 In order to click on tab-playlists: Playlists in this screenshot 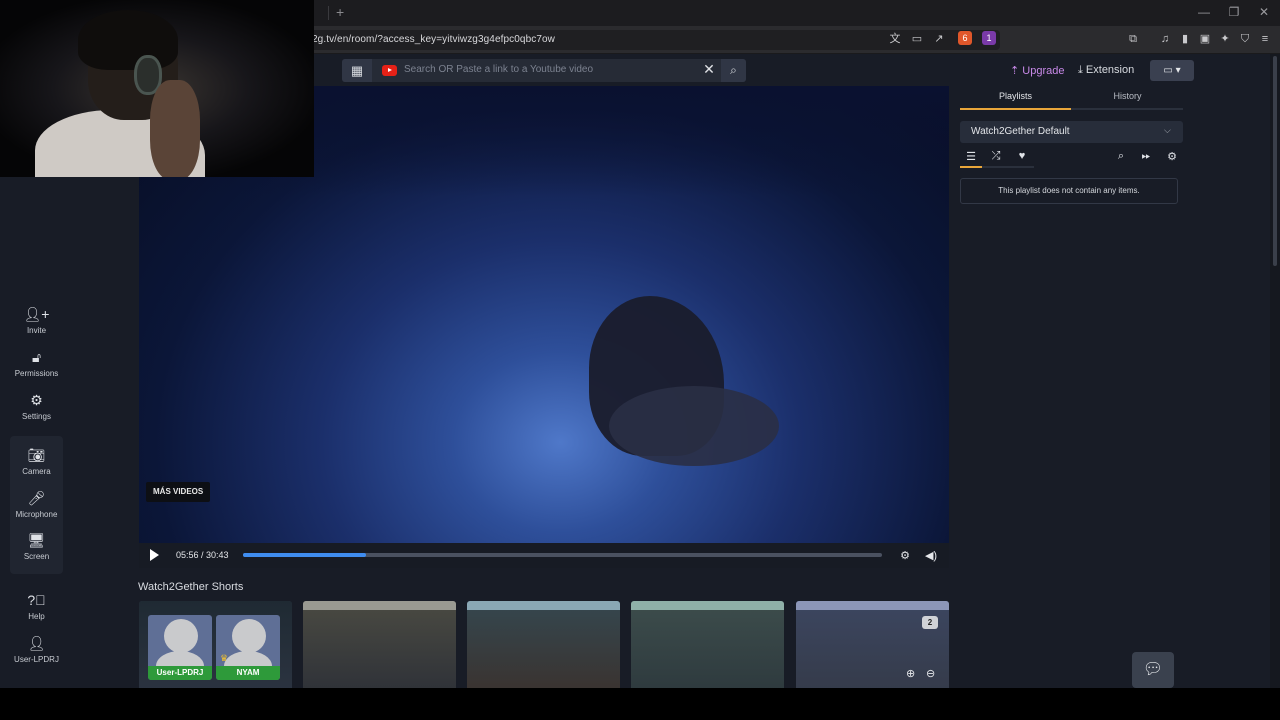, I will do `click(1015, 96)`.